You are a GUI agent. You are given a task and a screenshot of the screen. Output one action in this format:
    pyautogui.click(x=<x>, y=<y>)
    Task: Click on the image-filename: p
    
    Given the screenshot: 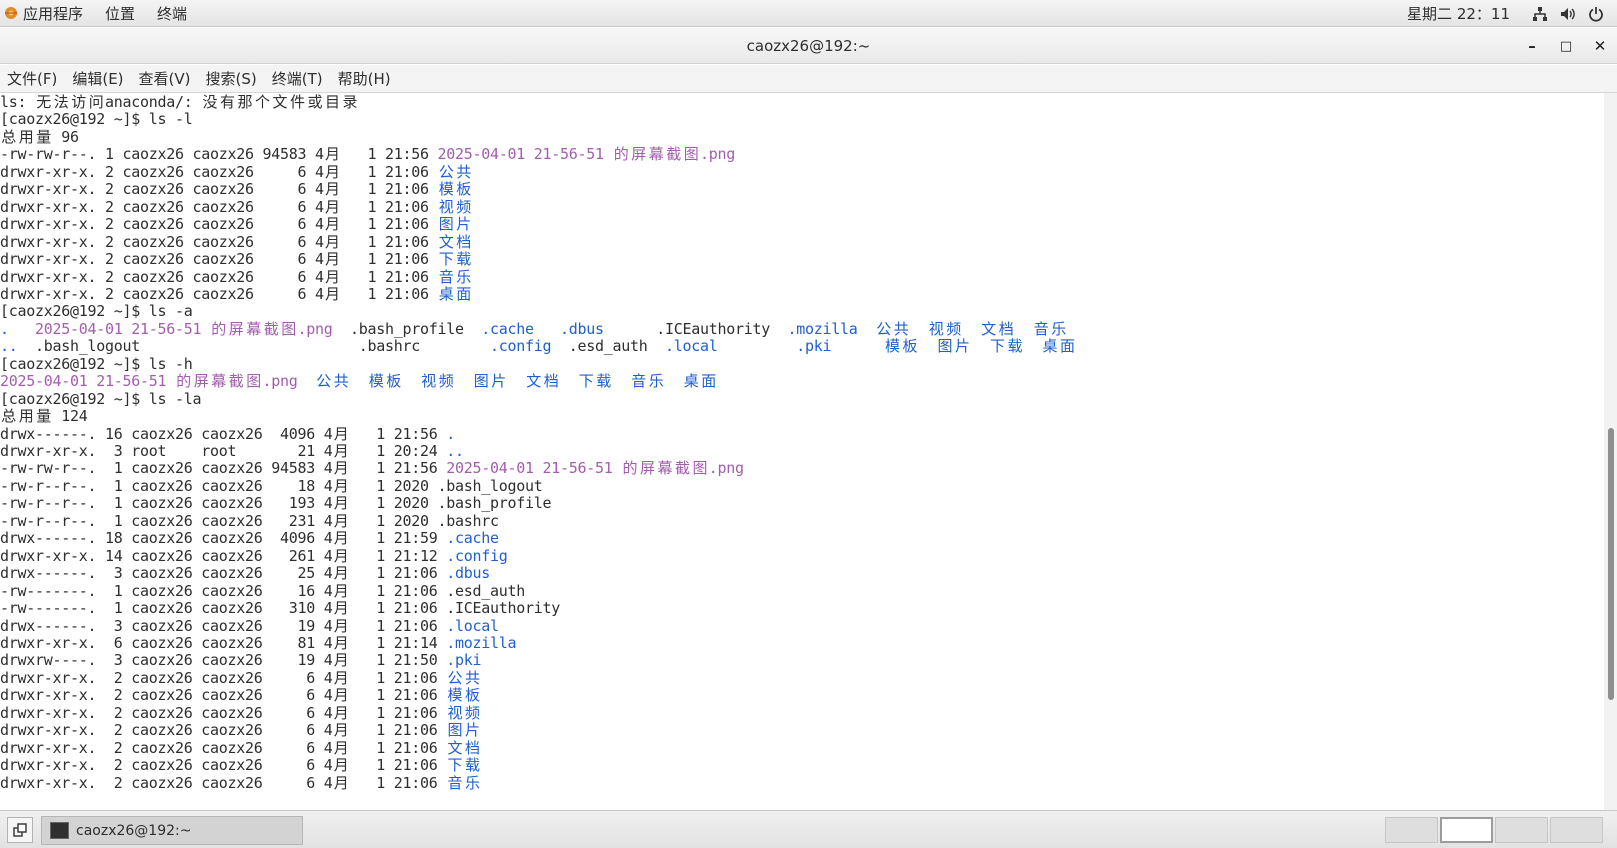 What is the action you would take?
    pyautogui.click(x=276, y=381)
    